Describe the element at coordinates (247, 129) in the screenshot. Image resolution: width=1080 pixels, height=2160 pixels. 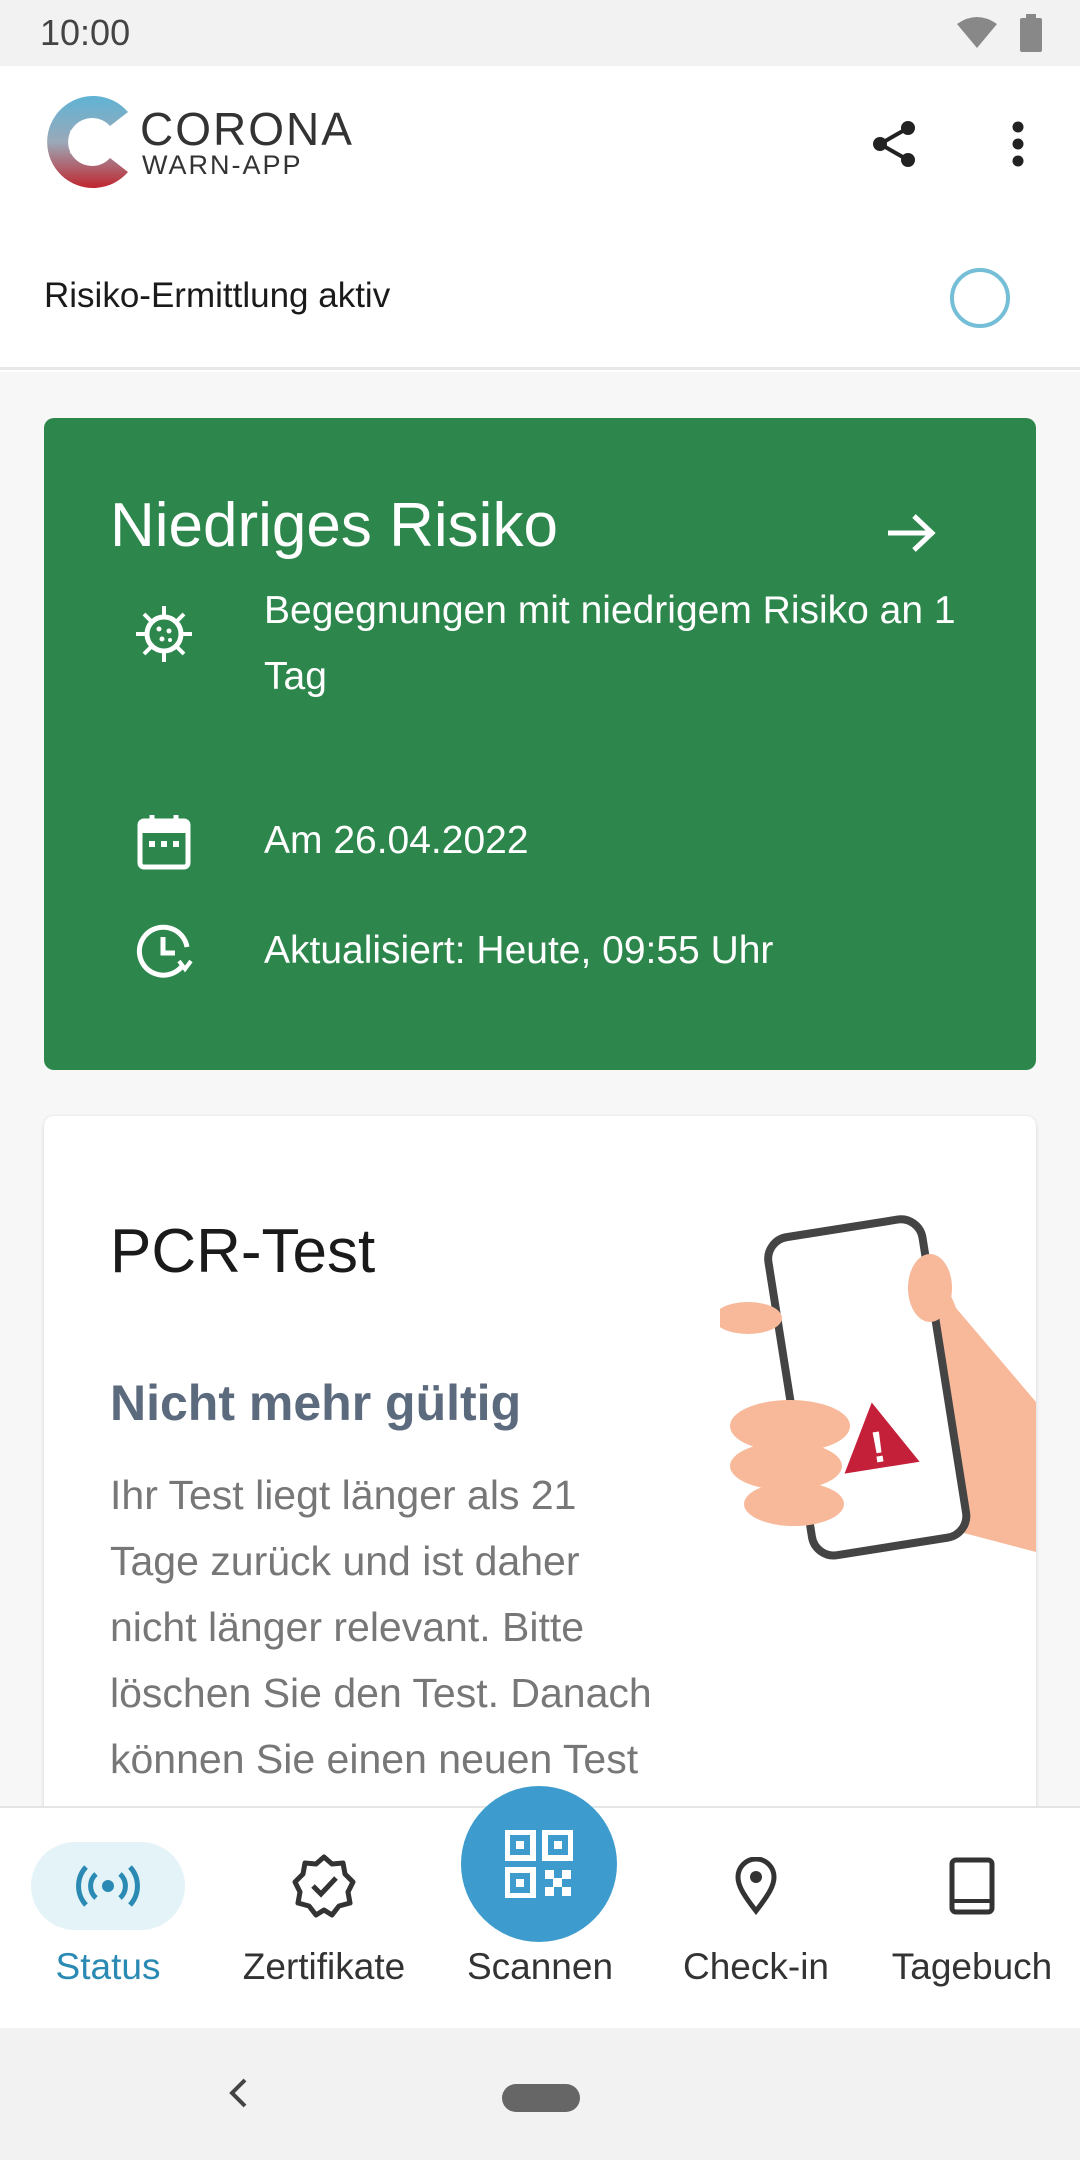
I see `brand-name: CORONA` at that location.